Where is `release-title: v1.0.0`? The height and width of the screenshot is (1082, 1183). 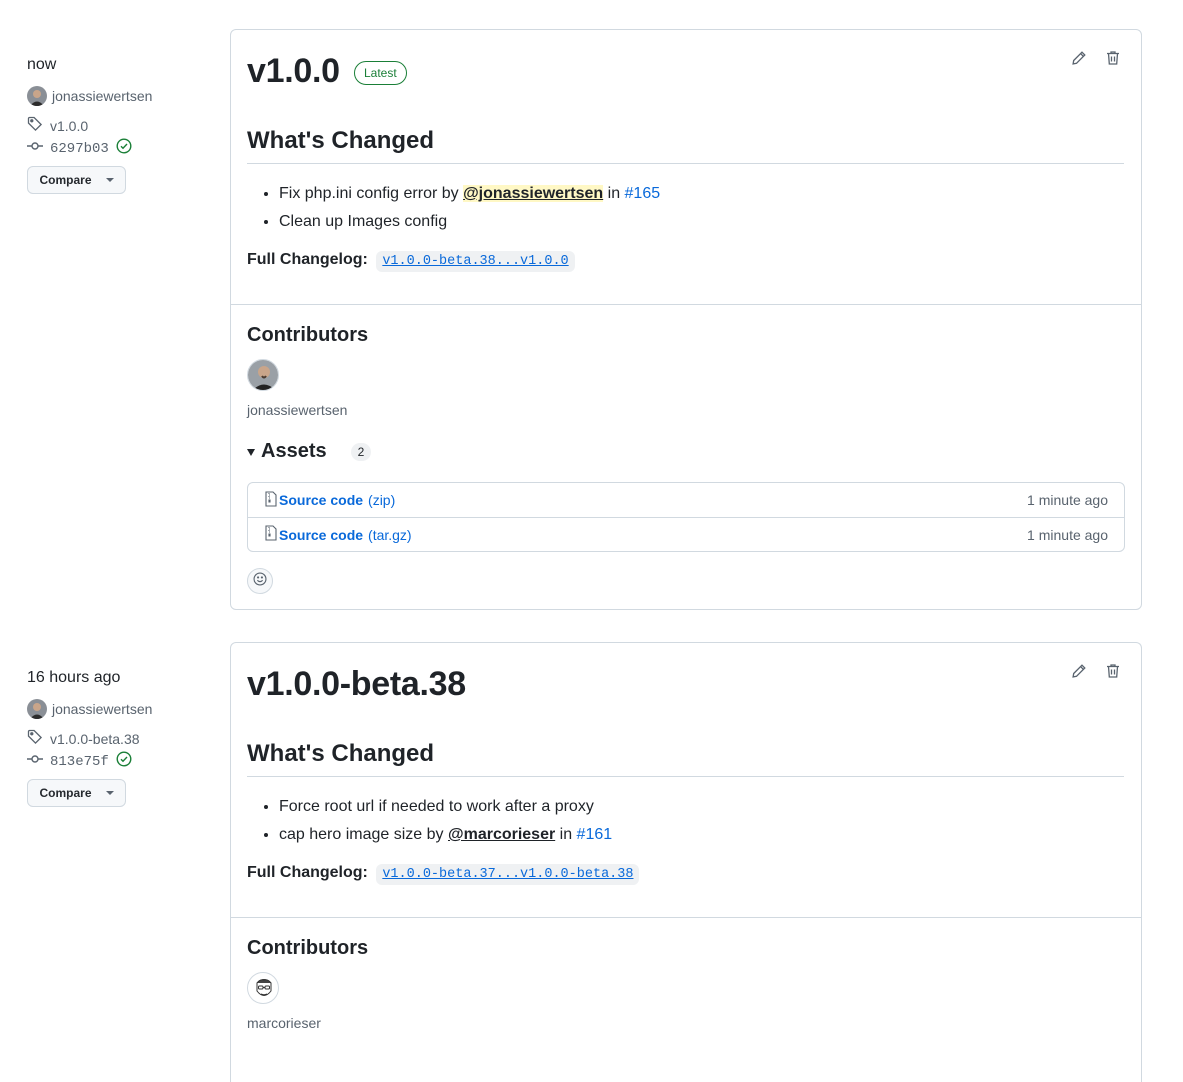
release-title: v1.0.0 is located at coordinates (293, 71).